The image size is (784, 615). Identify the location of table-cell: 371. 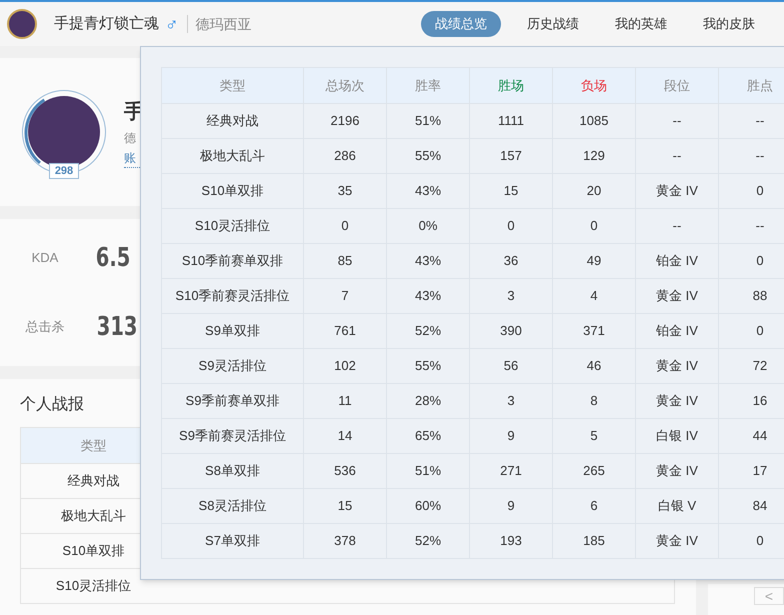
(594, 331).